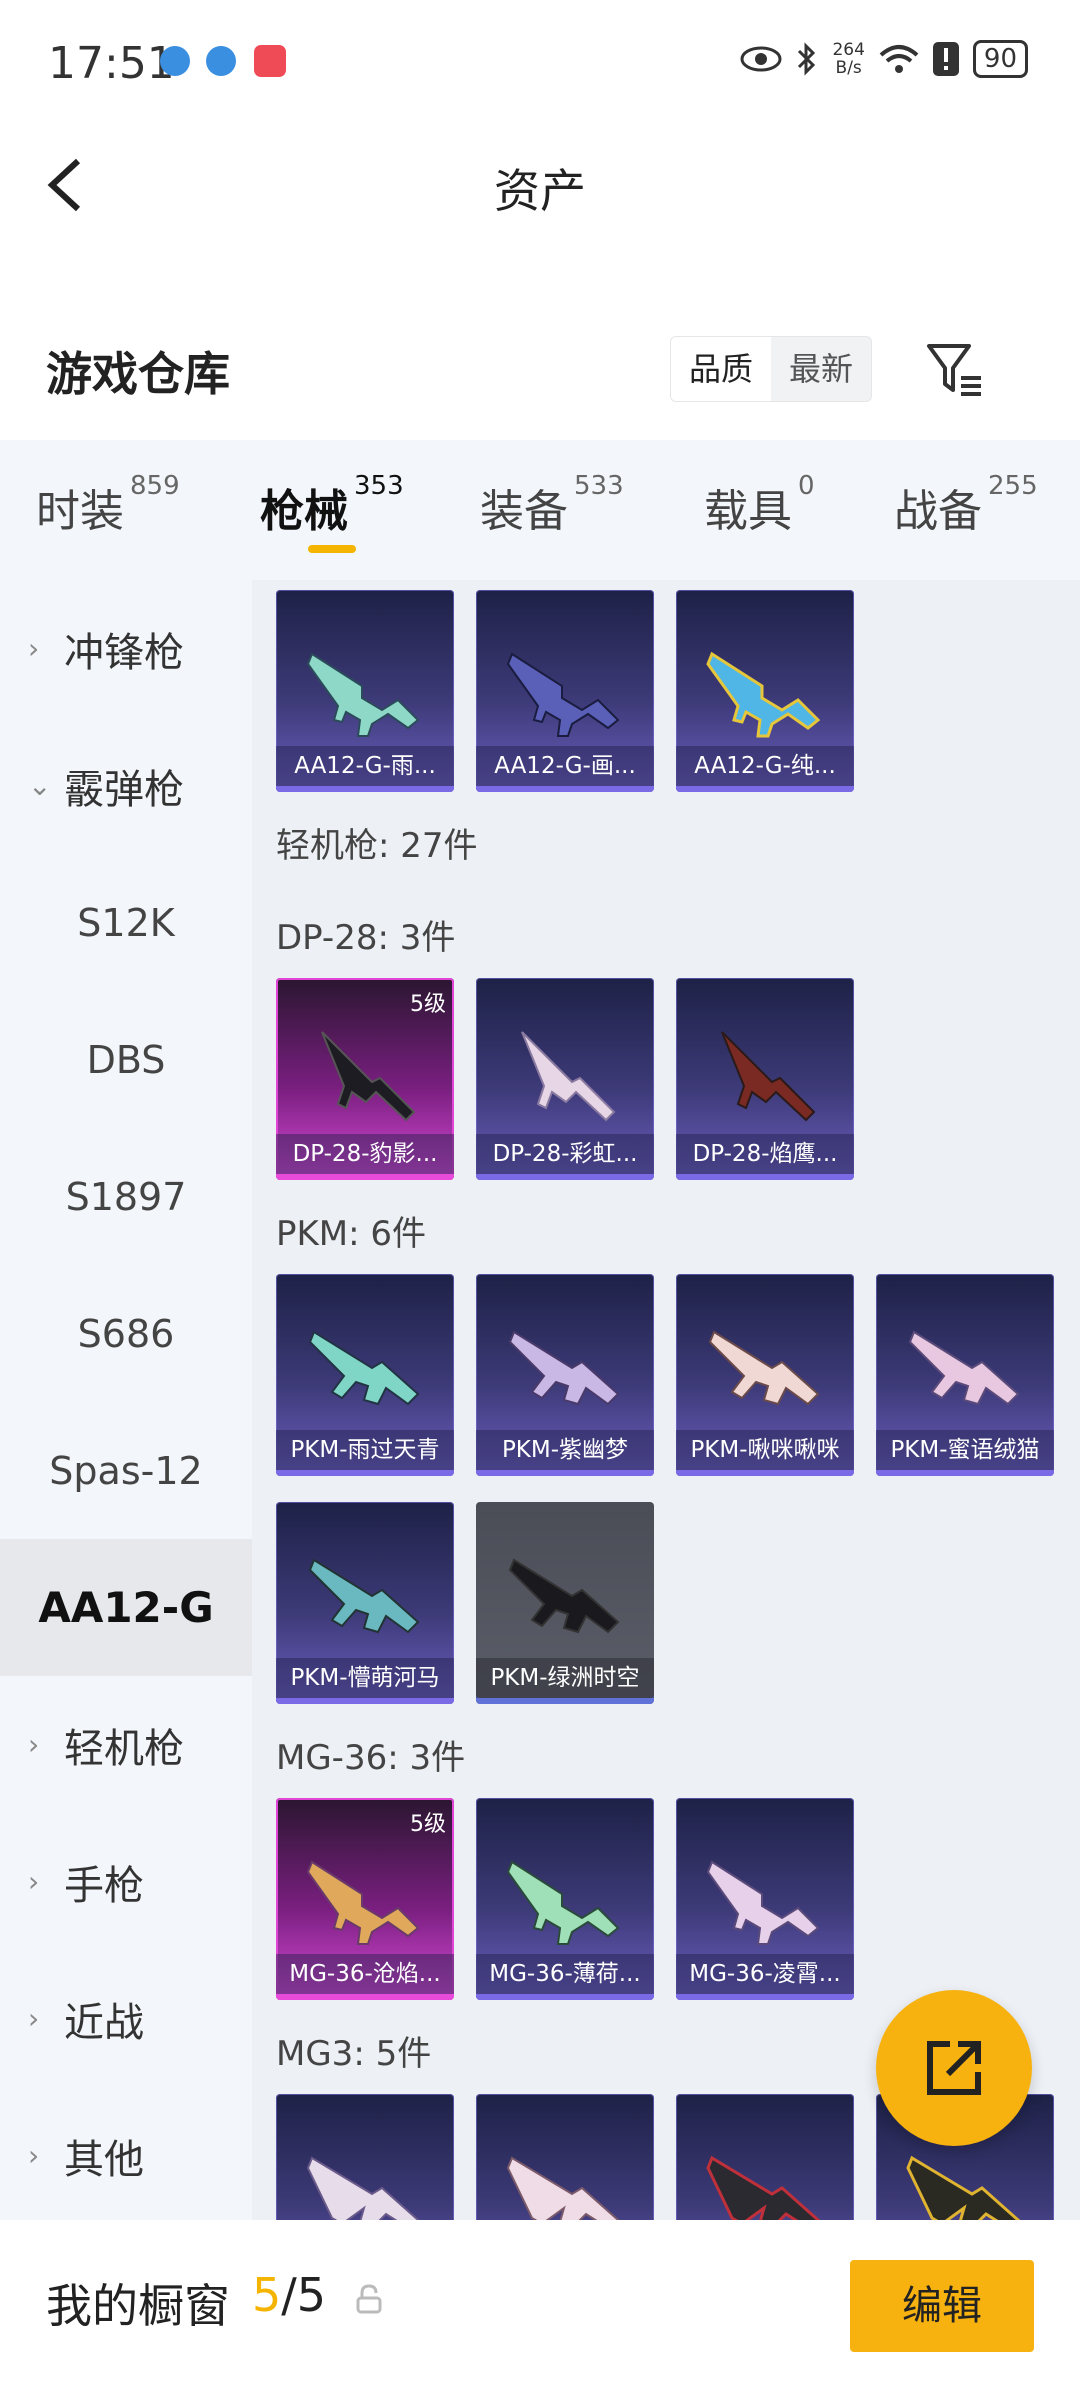 Image resolution: width=1080 pixels, height=2382 pixels. Describe the element at coordinates (721, 369) in the screenshot. I see `sort-quality-button: 品质` at that location.